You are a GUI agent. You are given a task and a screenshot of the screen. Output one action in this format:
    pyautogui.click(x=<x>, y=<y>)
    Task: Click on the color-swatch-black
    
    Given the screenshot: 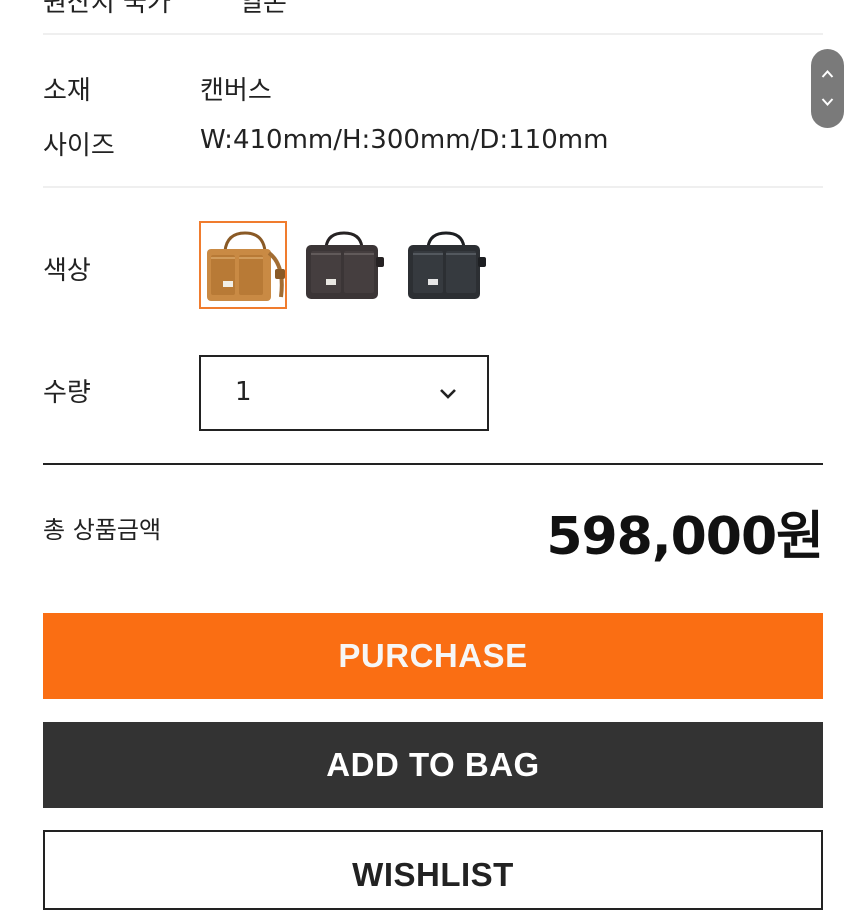 What is the action you would take?
    pyautogui.click(x=446, y=265)
    